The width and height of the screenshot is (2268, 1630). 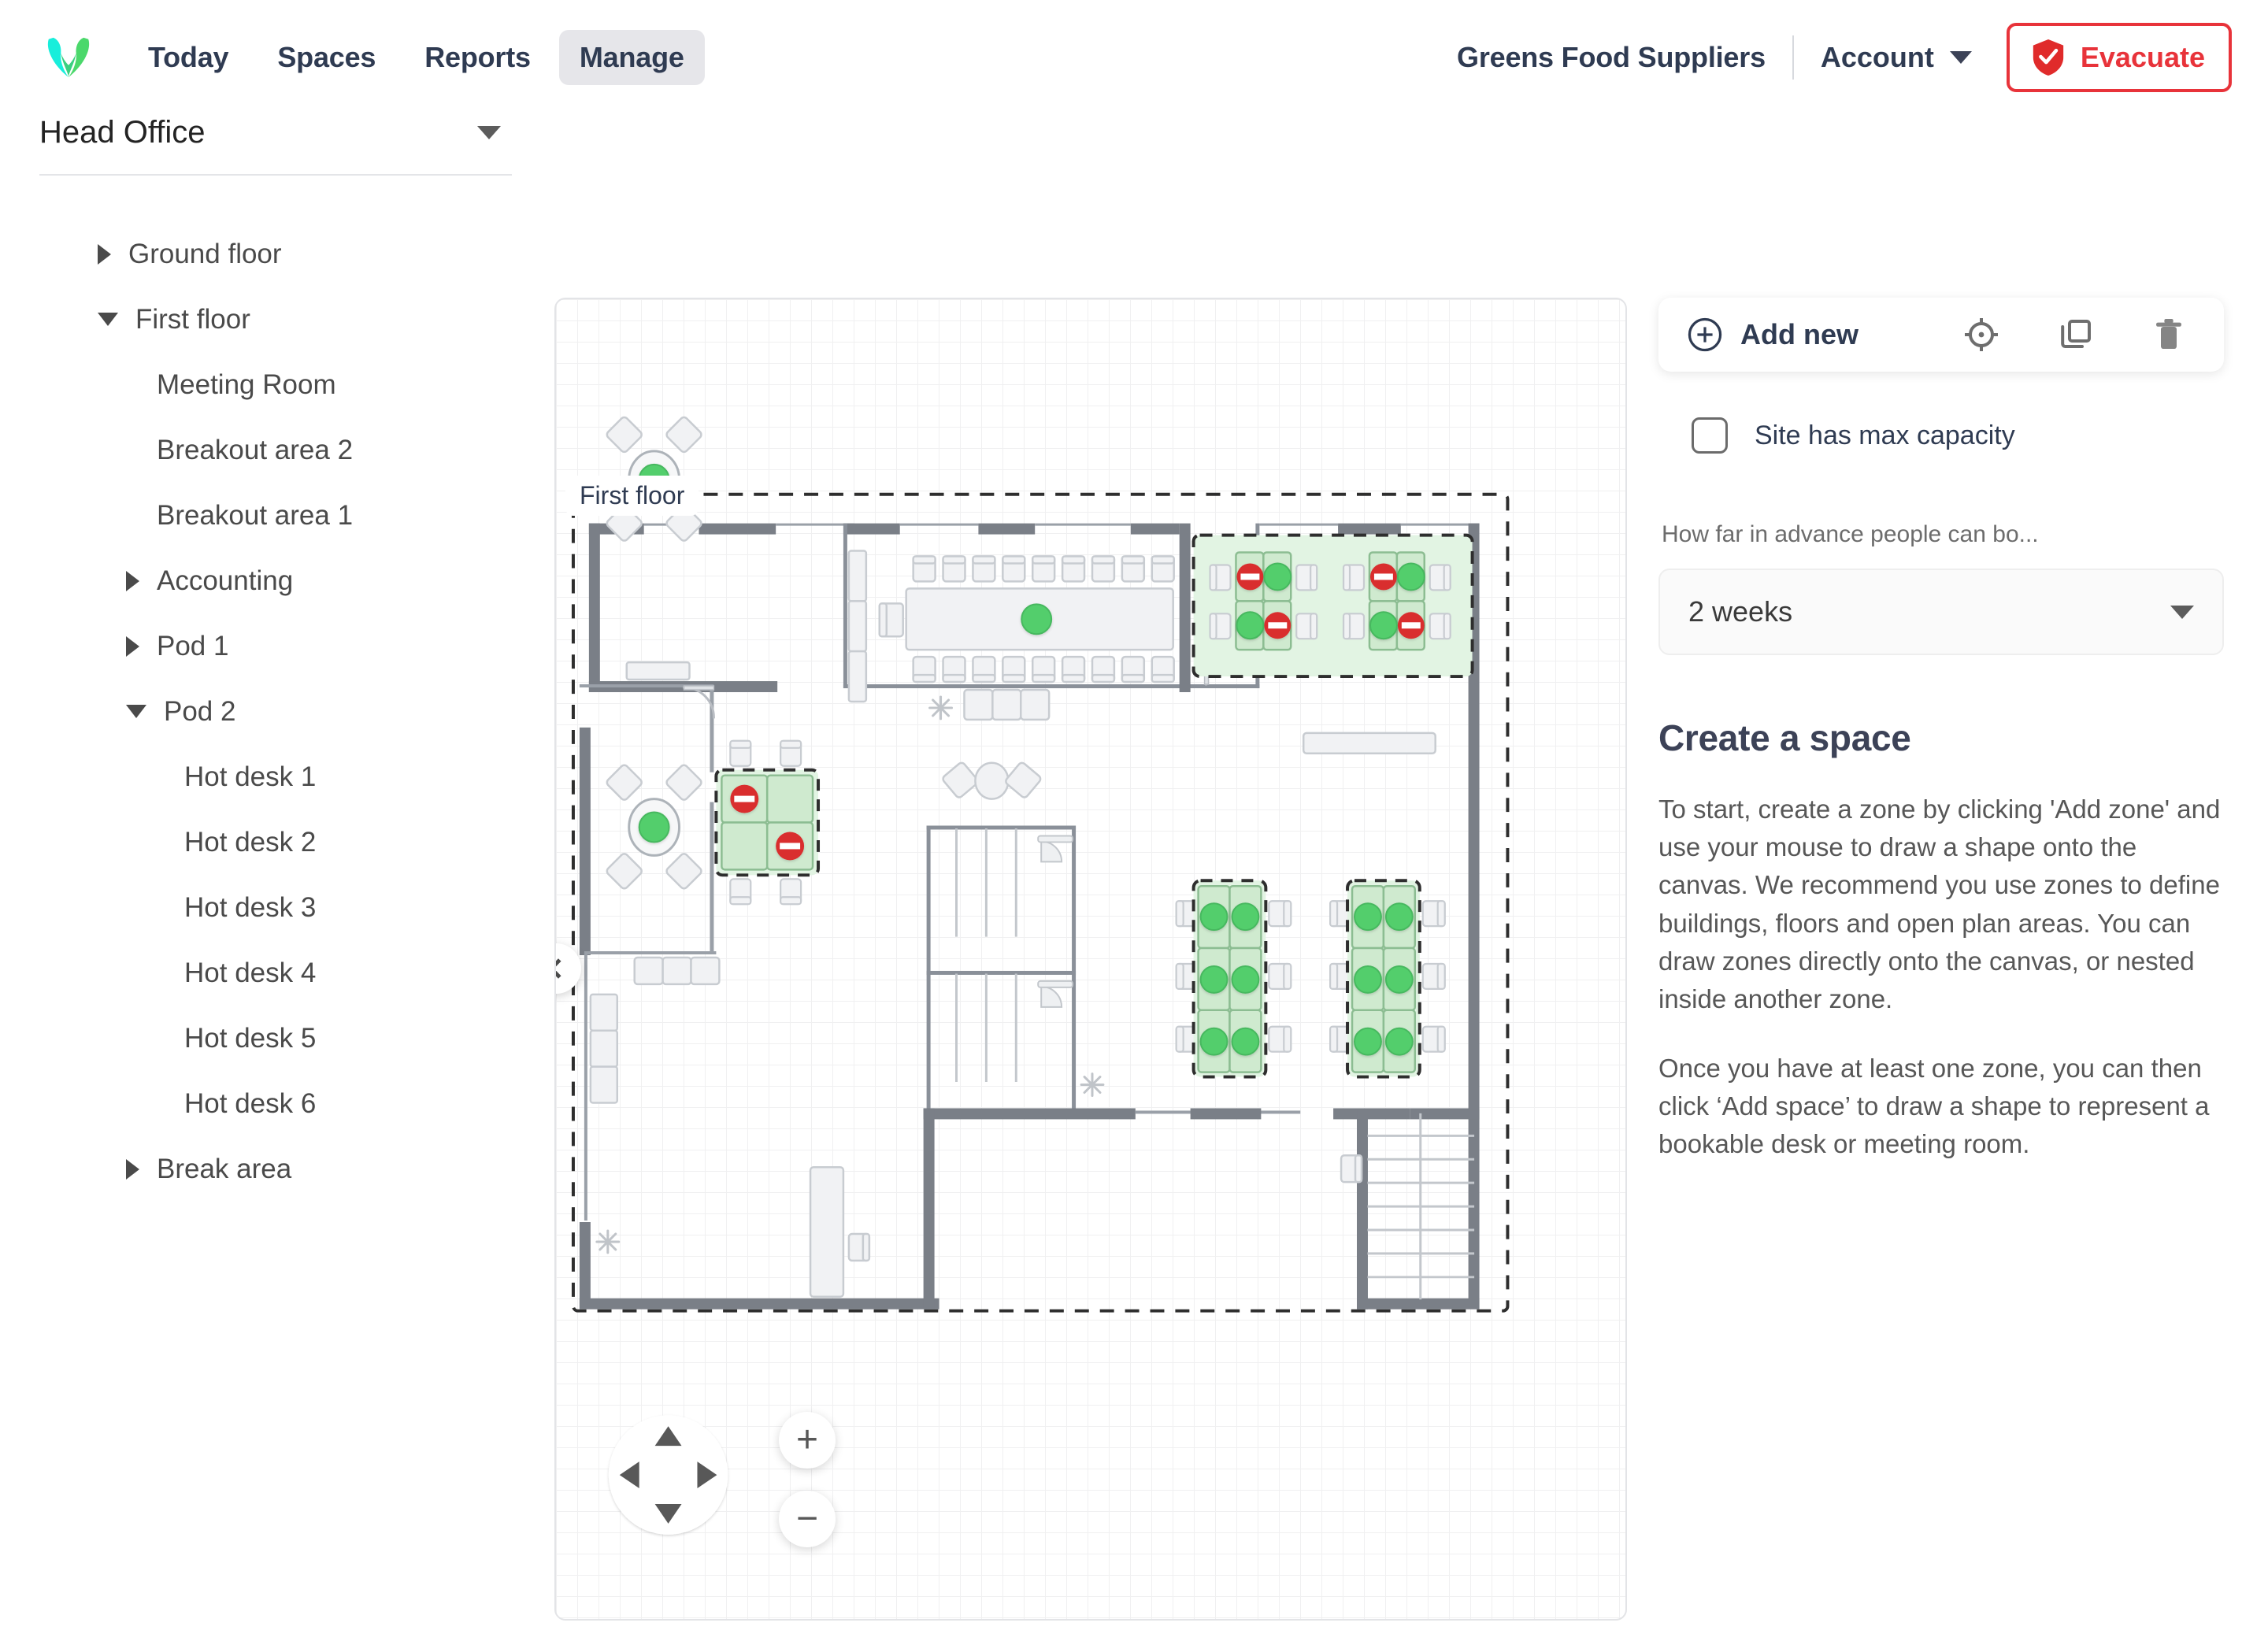 What do you see at coordinates (295, 385) in the screenshot?
I see `tree-item-meeting-room: Meeting Room` at bounding box center [295, 385].